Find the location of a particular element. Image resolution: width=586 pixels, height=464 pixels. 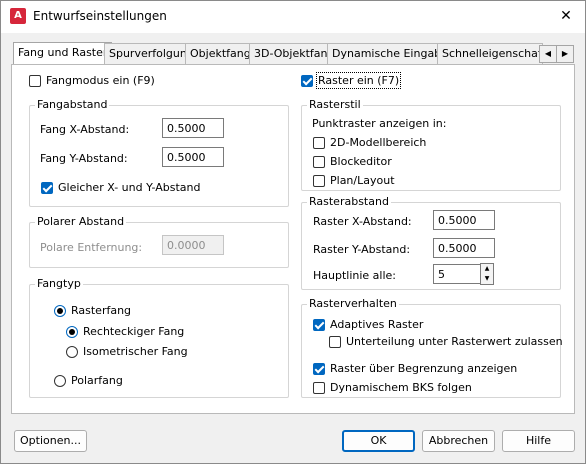

polar-distance-input: 0.0000 is located at coordinates (193, 245).